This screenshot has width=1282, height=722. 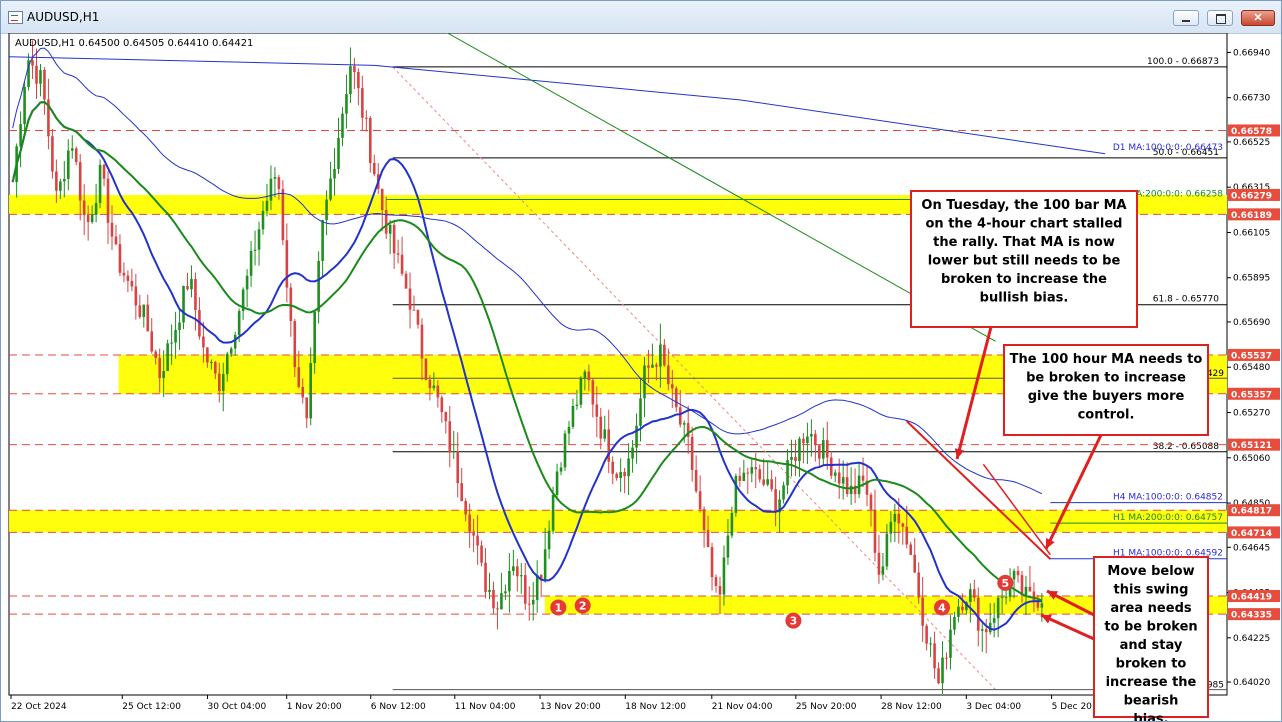 What do you see at coordinates (1168, 518) in the screenshot?
I see `ma-value-label: H1 MA:200:0:0: 0.64757` at bounding box center [1168, 518].